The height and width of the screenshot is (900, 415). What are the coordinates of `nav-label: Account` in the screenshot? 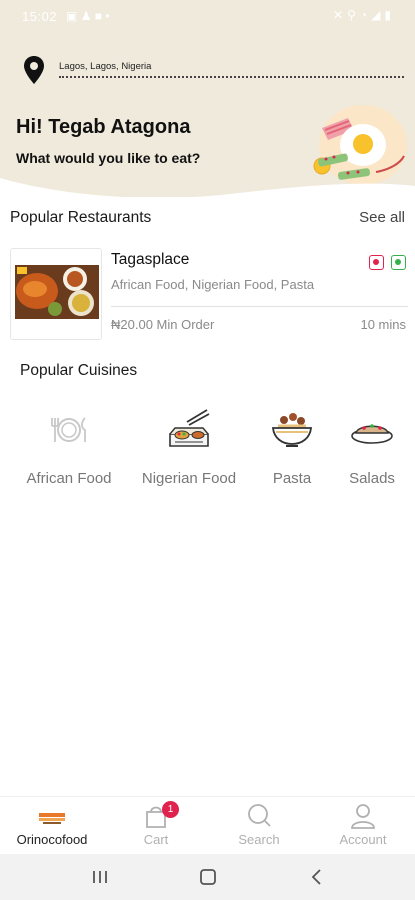 It's located at (363, 839).